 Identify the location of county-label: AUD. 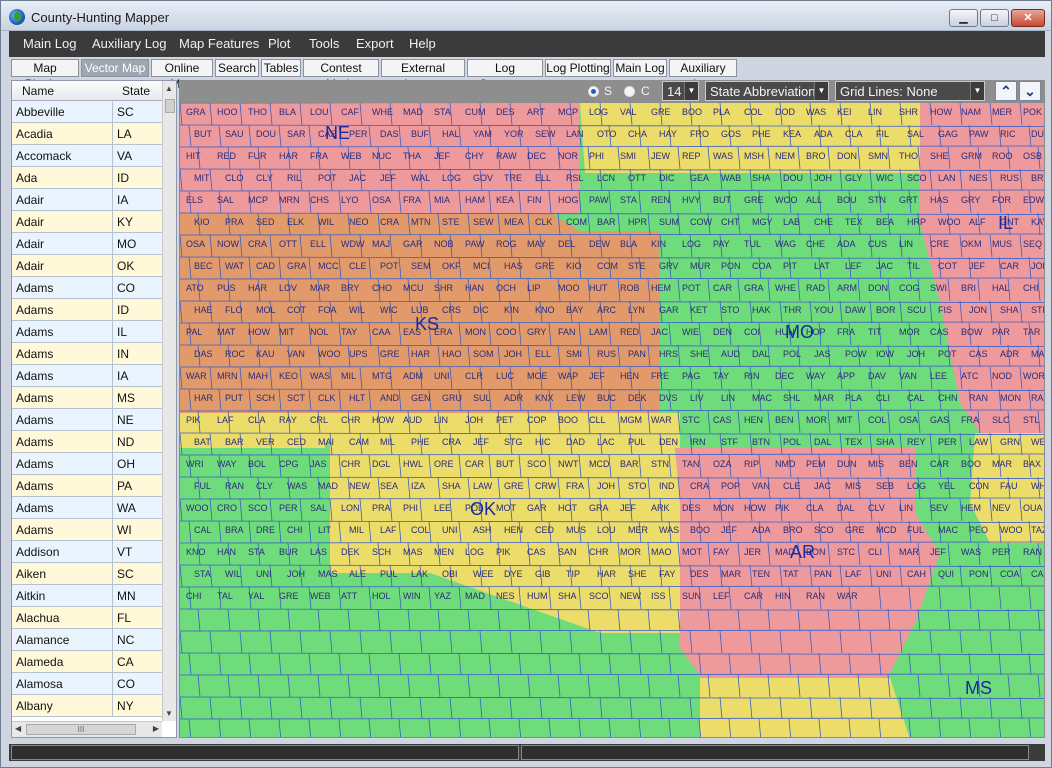
(731, 354).